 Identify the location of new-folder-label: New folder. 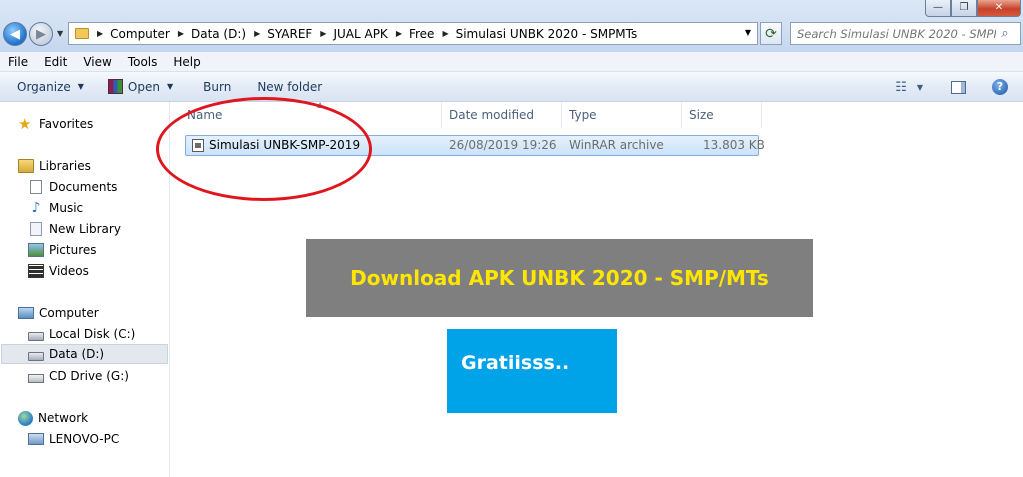
(290, 86).